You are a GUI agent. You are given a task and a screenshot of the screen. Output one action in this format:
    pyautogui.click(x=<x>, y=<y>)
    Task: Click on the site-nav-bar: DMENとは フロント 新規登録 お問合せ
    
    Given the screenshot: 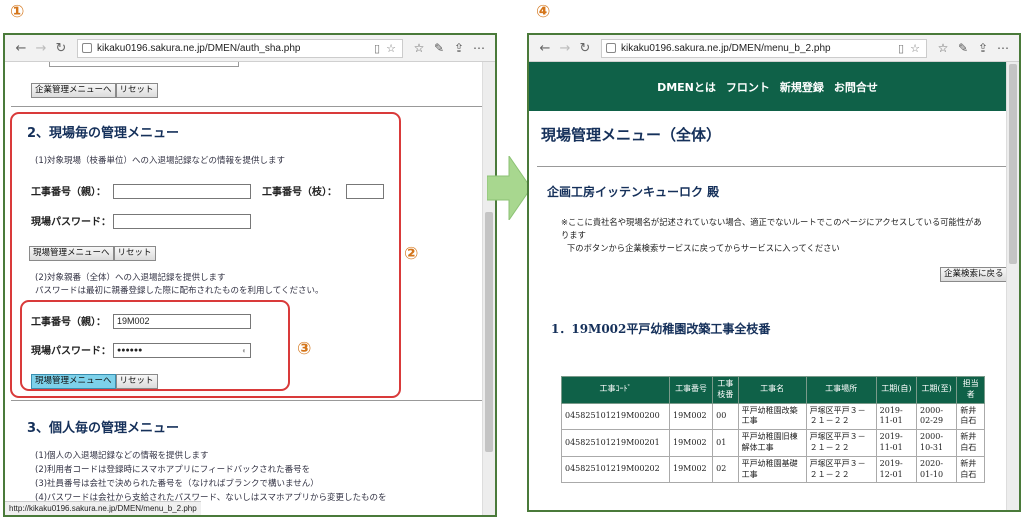 What is the action you would take?
    pyautogui.click(x=767, y=86)
    